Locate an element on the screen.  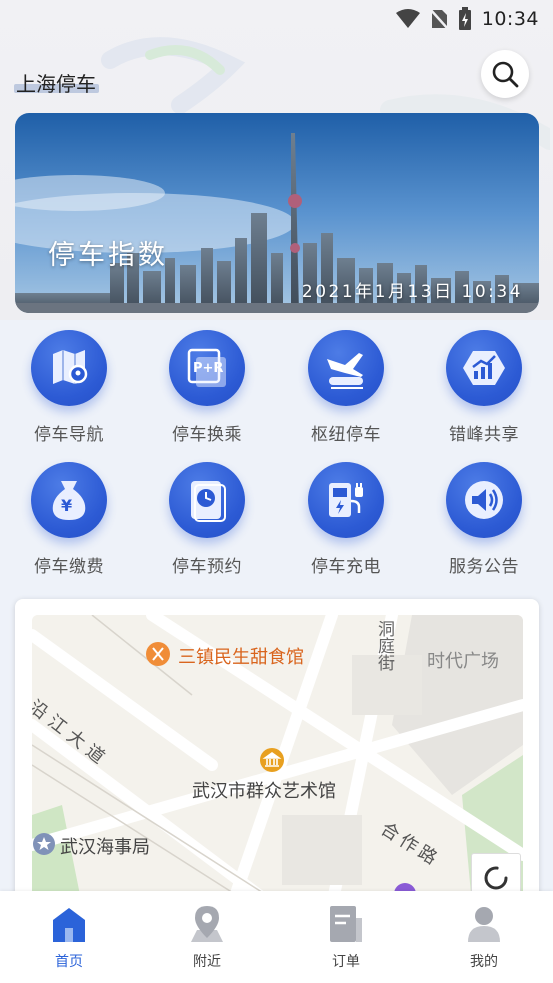
status-time: 10:34 is located at coordinates (510, 19).